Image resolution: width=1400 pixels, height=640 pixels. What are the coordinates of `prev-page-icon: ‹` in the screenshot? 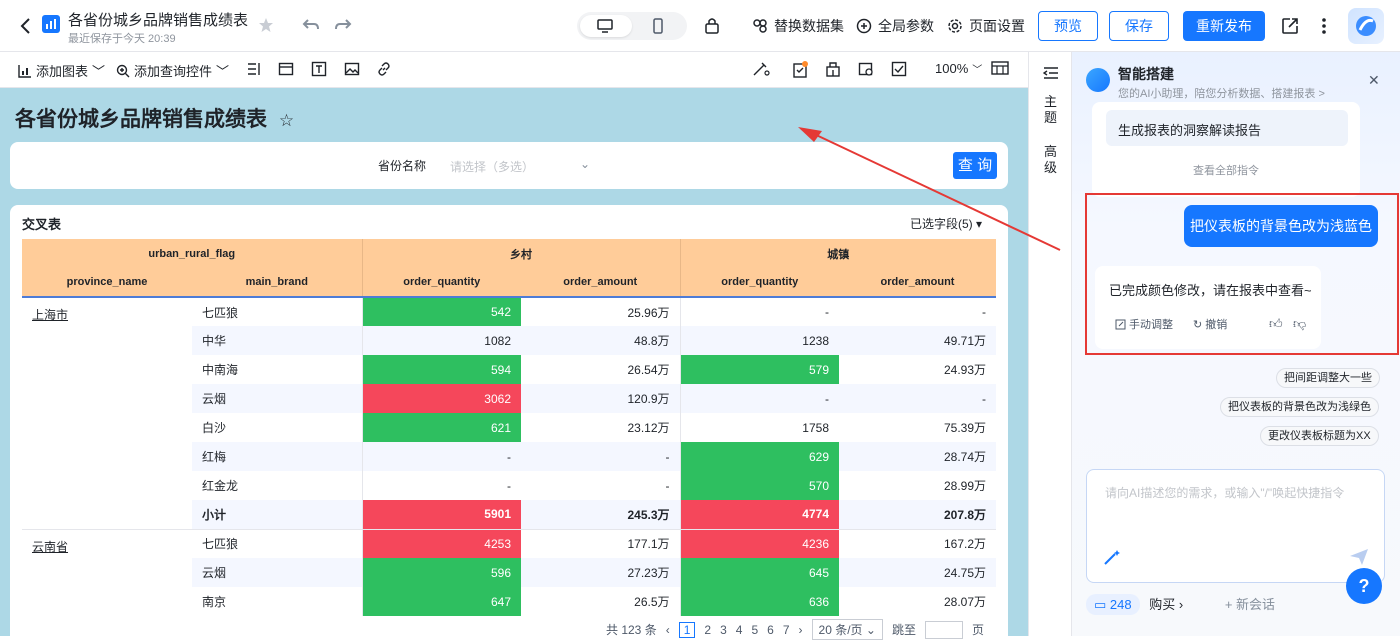 It's located at (668, 630).